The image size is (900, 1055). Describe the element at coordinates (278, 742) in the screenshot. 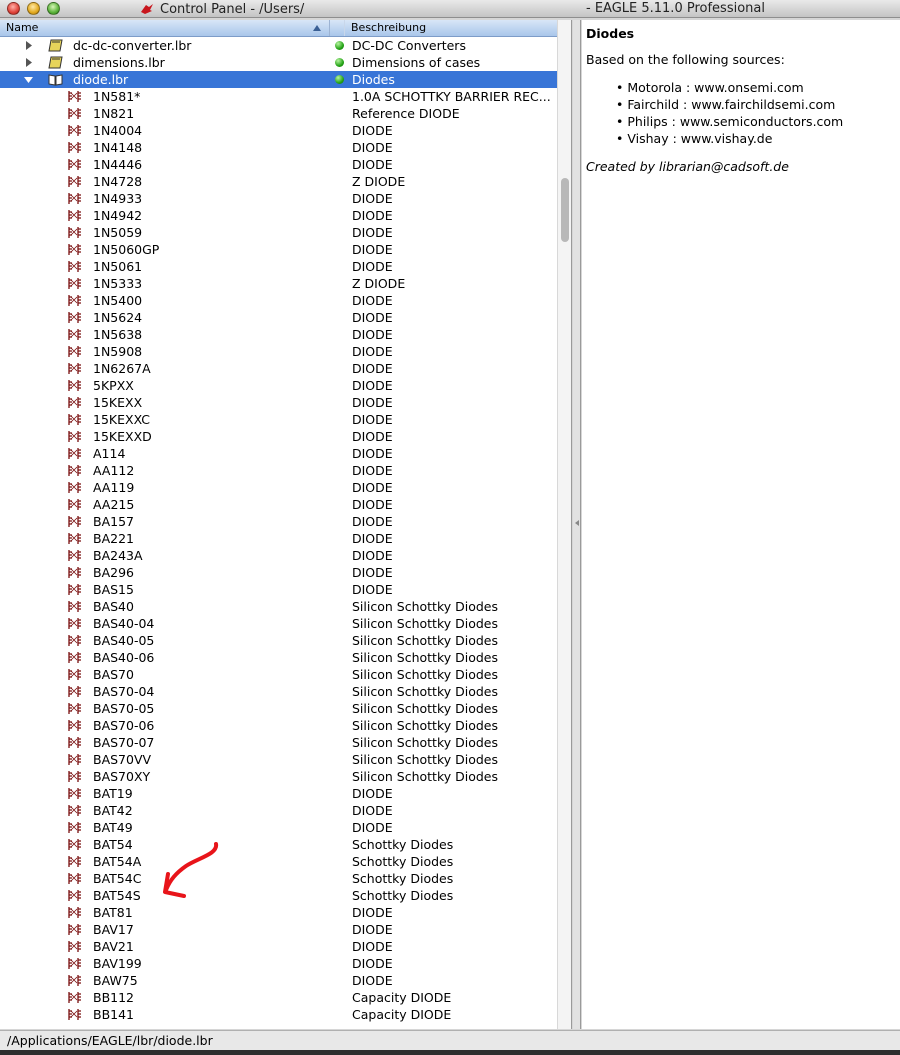

I see `tree-row-device: BAS70-07 Silicon Schottky Diodes` at that location.